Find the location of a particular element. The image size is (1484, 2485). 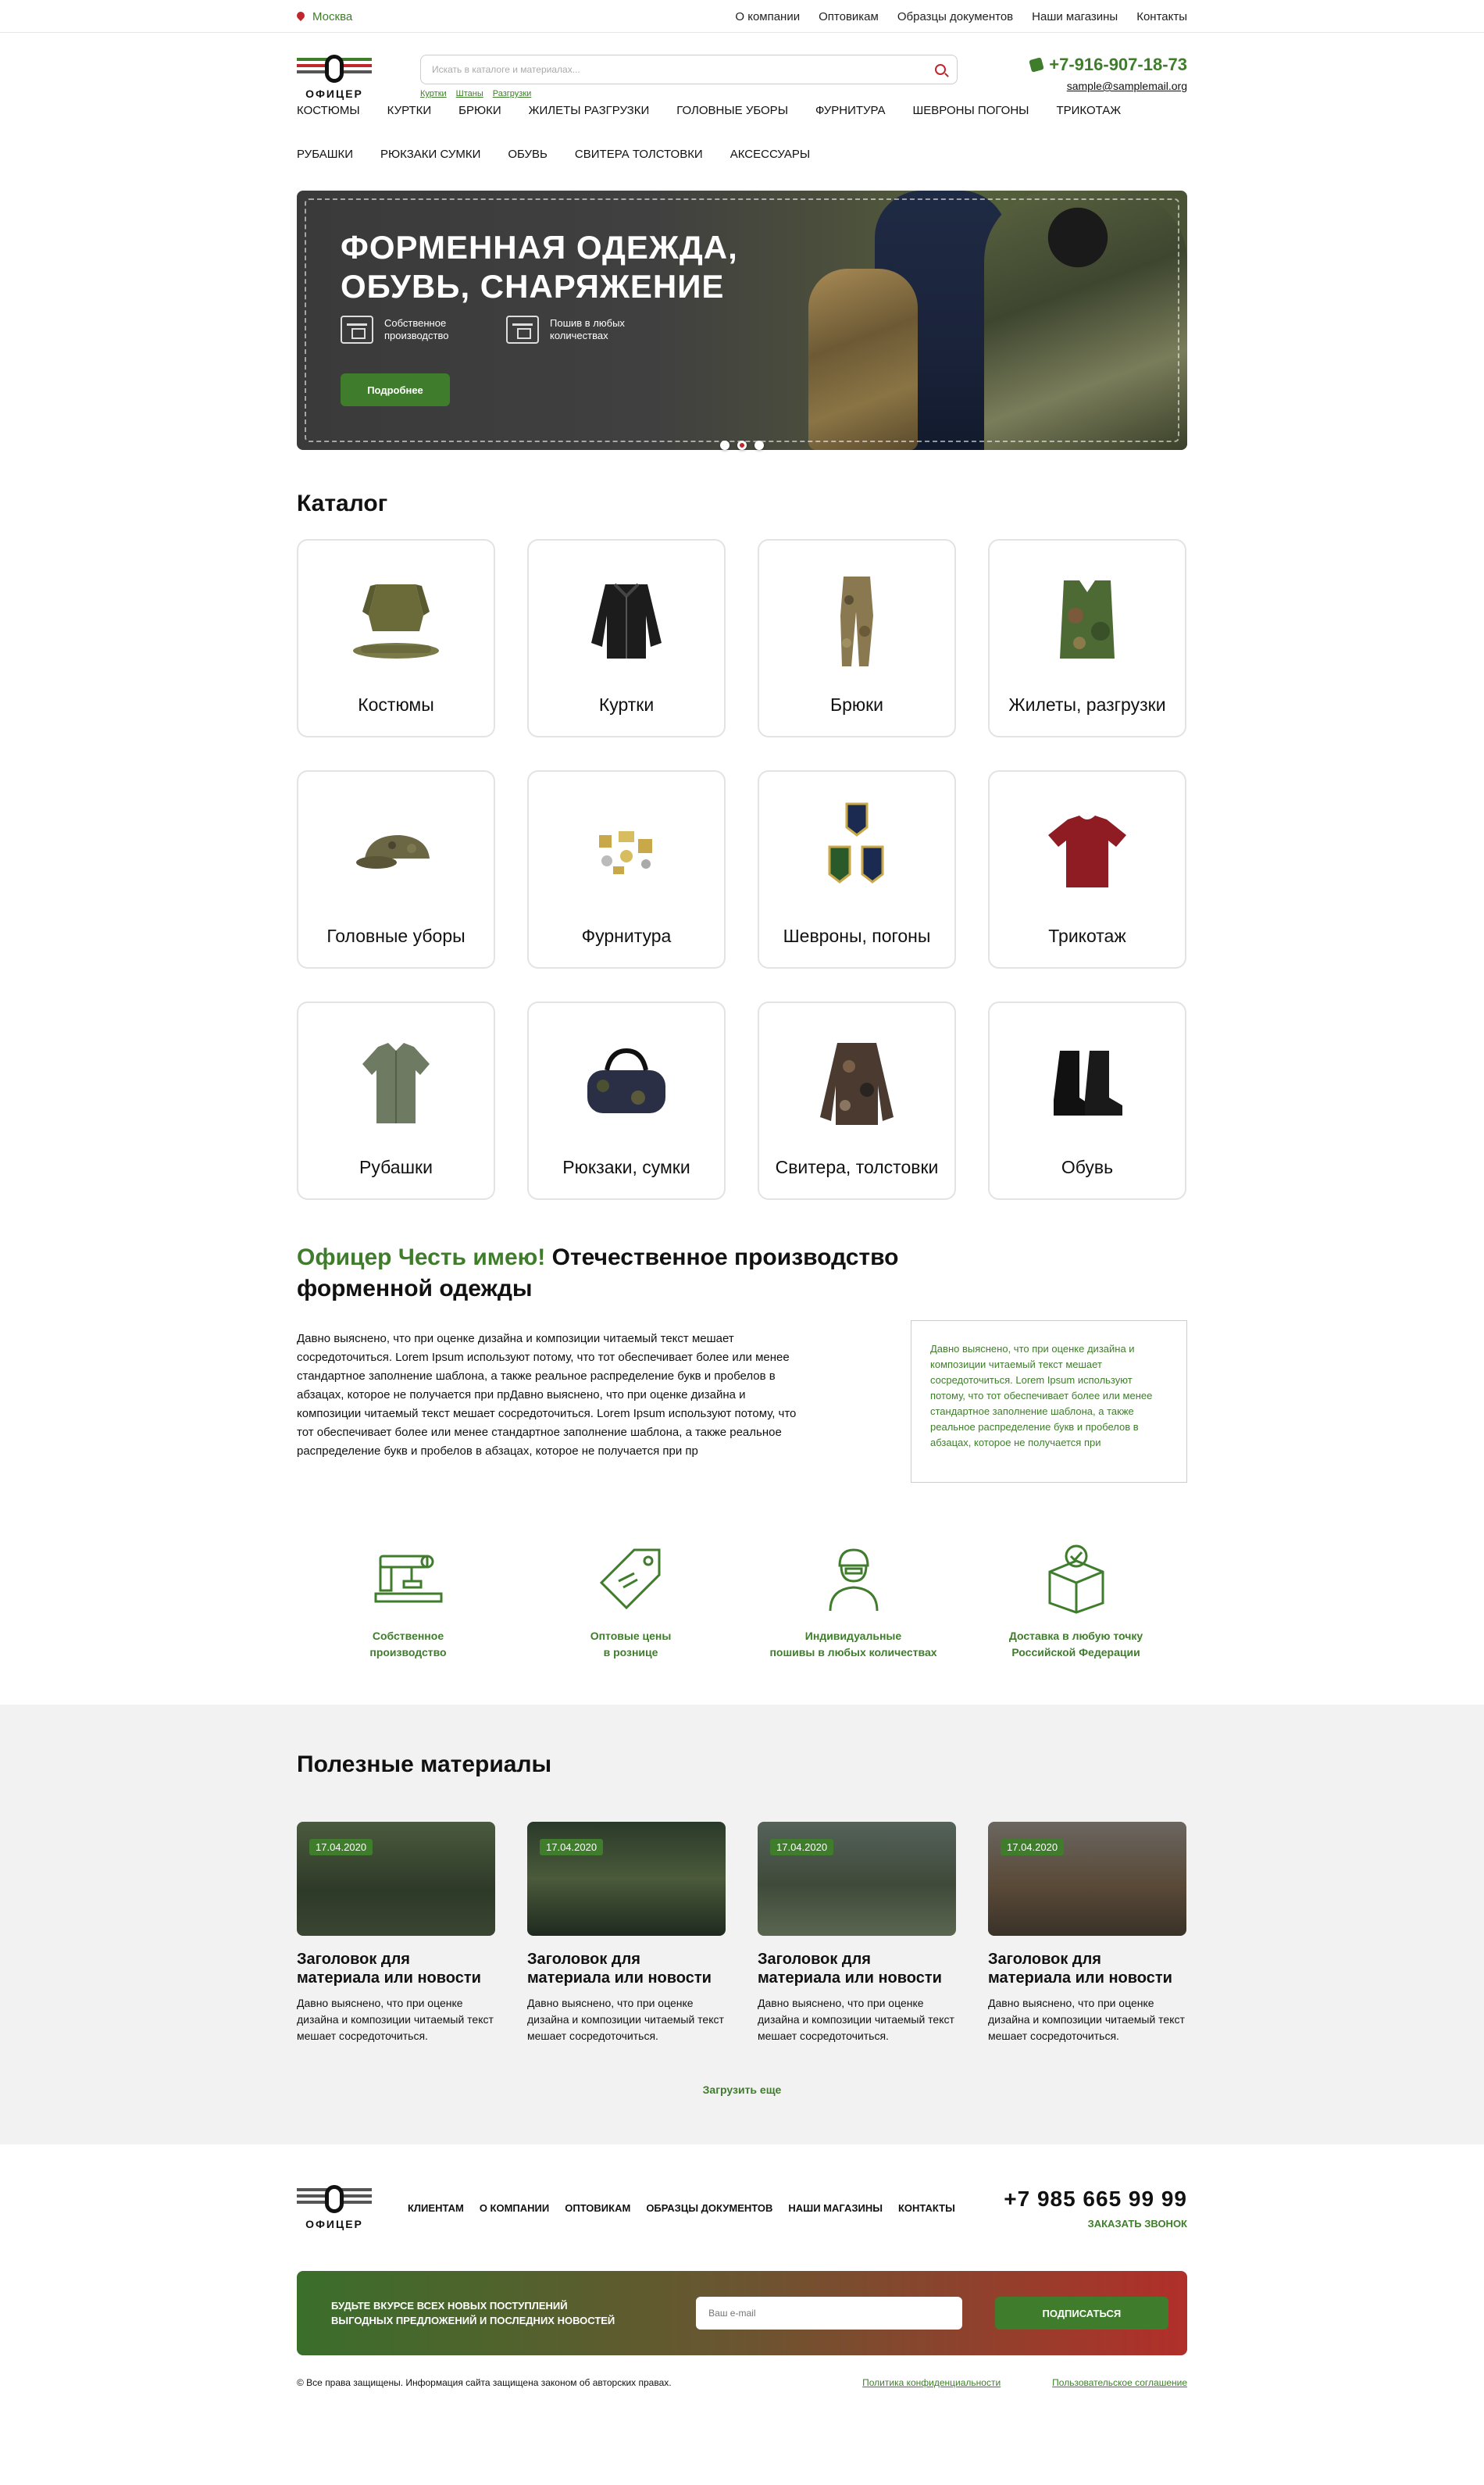

header-email: sample@samplemail.org is located at coordinates (1108, 86).